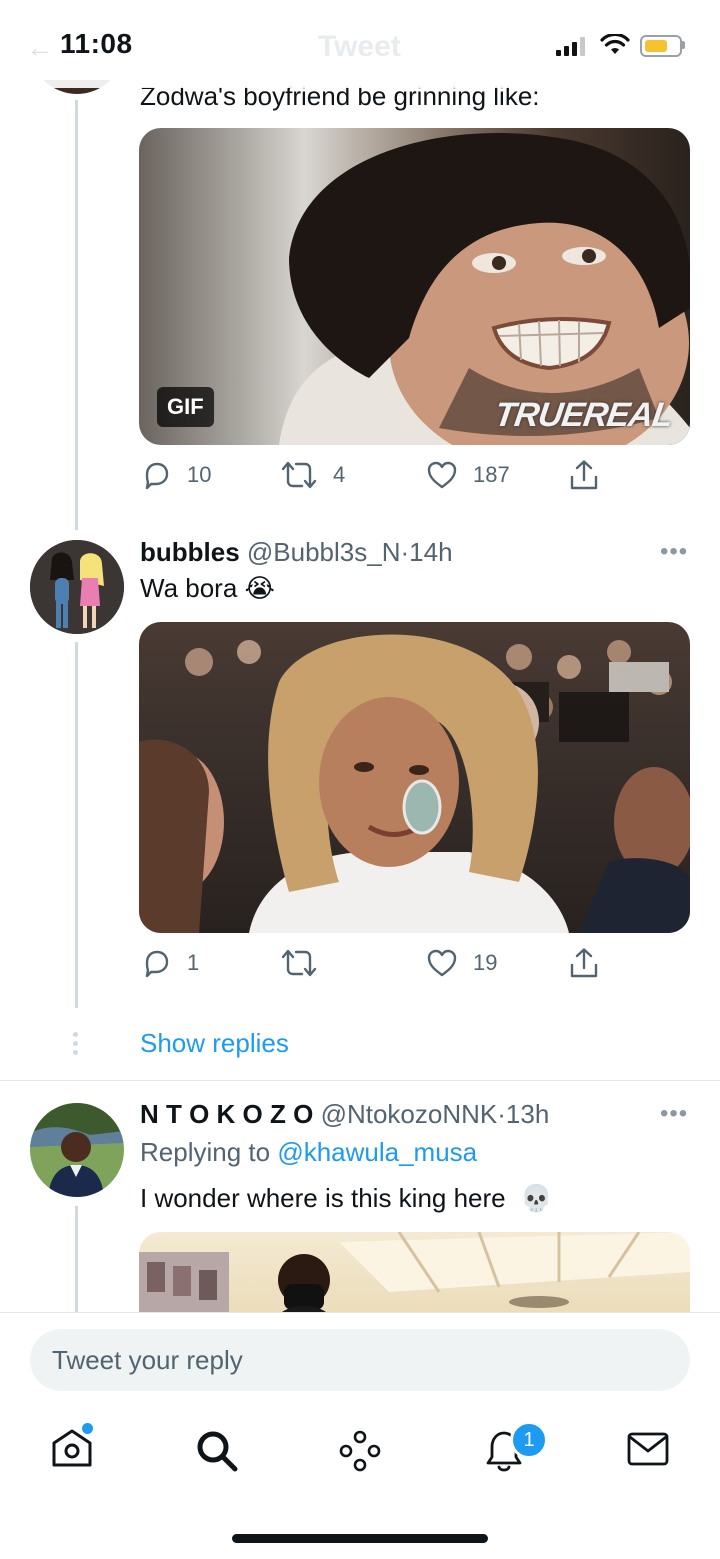 This screenshot has width=720, height=1559. Describe the element at coordinates (40, 48) in the screenshot. I see `back-arrow-icon: ←` at that location.